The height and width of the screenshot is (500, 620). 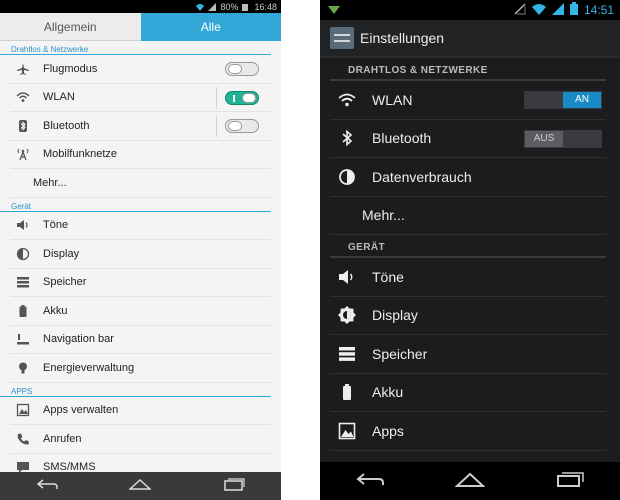 I want to click on navbar-icon, so click(x=23, y=339).